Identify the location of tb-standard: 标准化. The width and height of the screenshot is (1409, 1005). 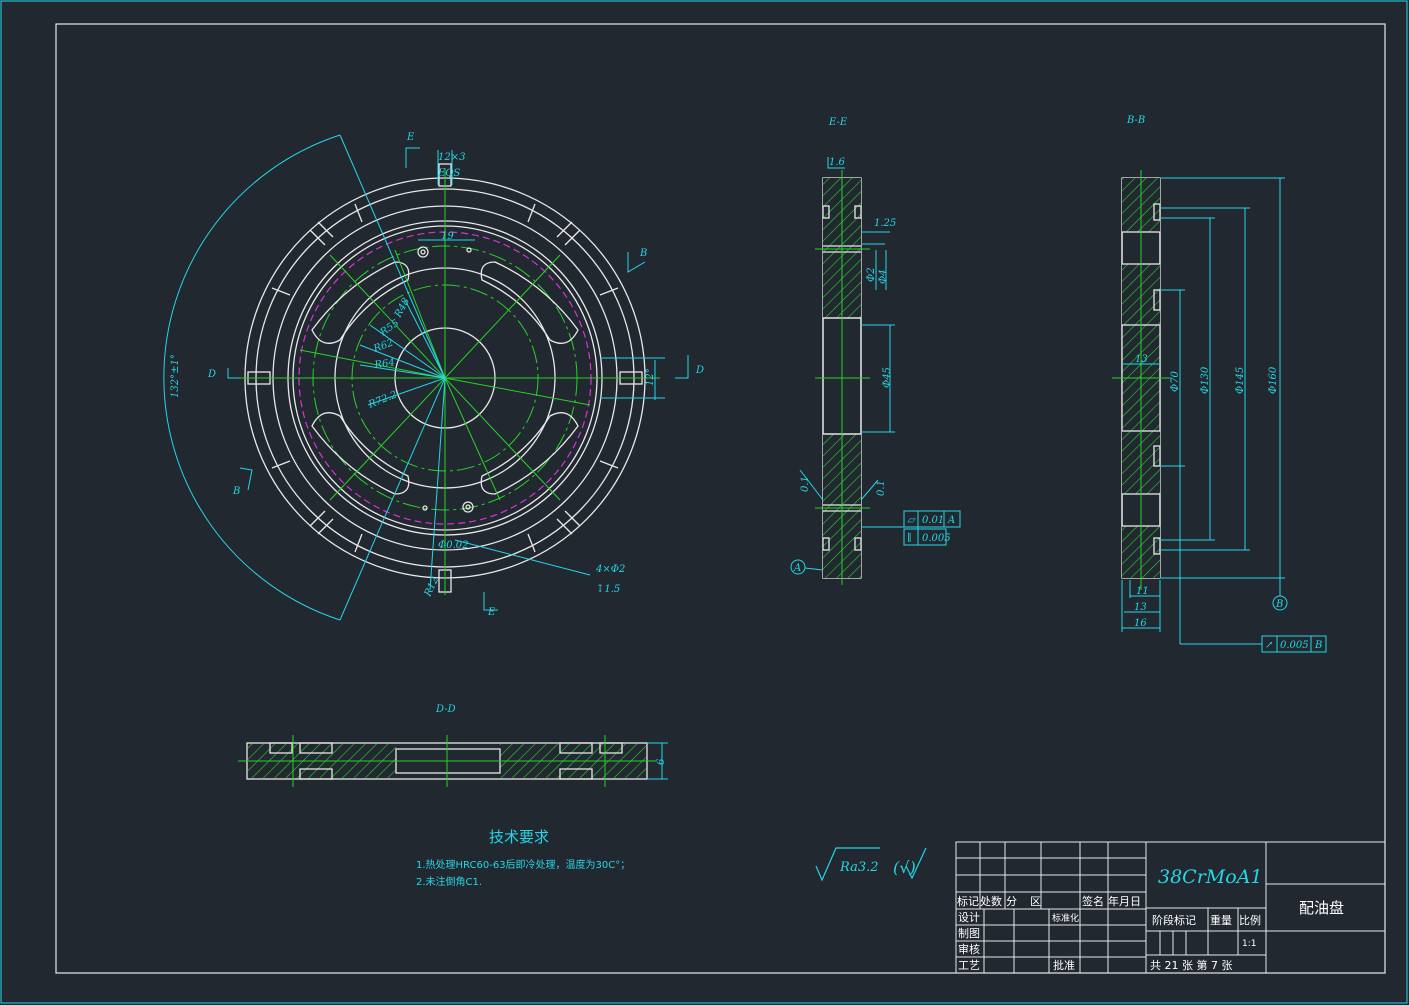
(1065, 918).